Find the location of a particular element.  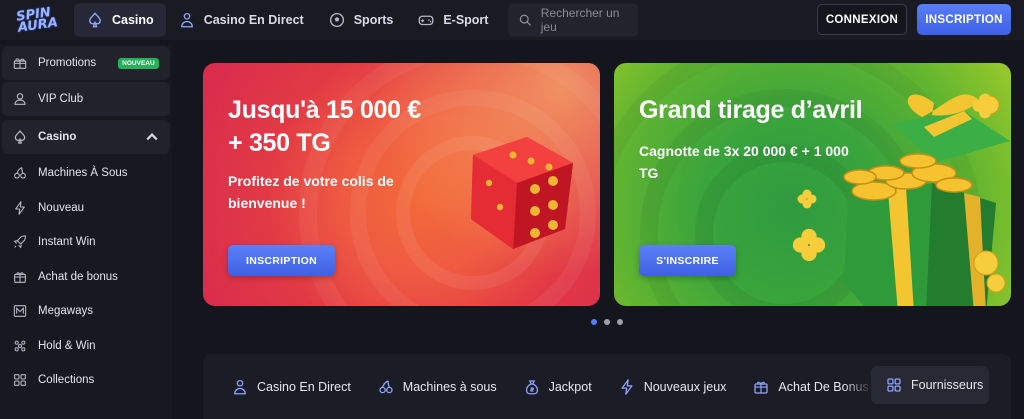

search-placeholder: Rechercher un jeu is located at coordinates (580, 20).